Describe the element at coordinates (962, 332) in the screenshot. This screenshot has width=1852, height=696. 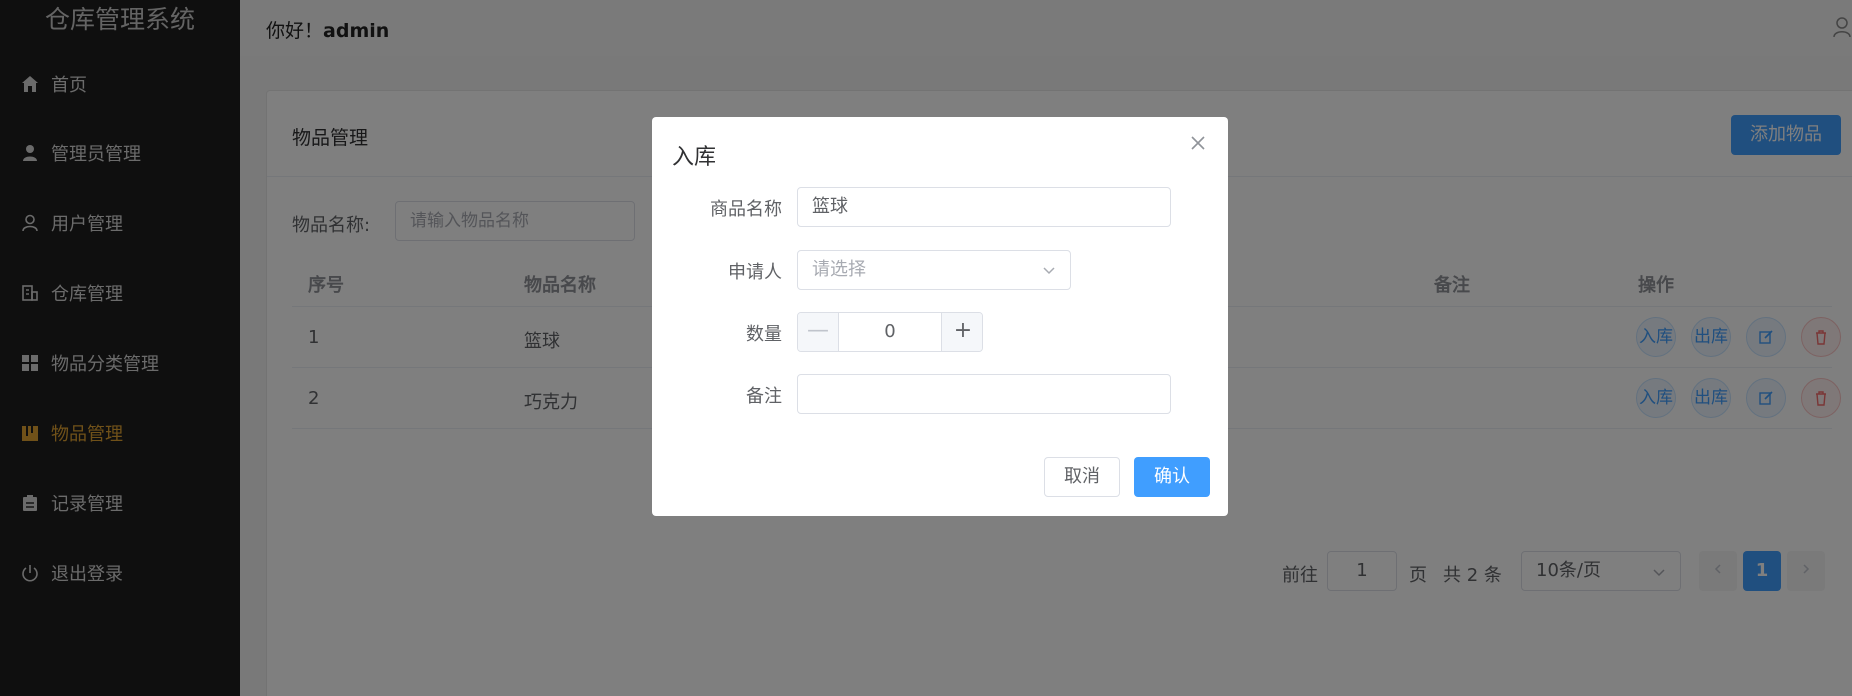
I see `increase-button: +` at that location.